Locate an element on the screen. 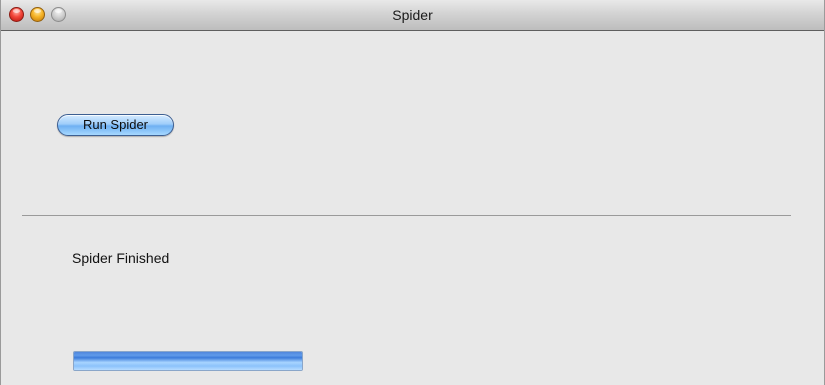 This screenshot has height=385, width=825. title-bar: Spider is located at coordinates (412, 15).